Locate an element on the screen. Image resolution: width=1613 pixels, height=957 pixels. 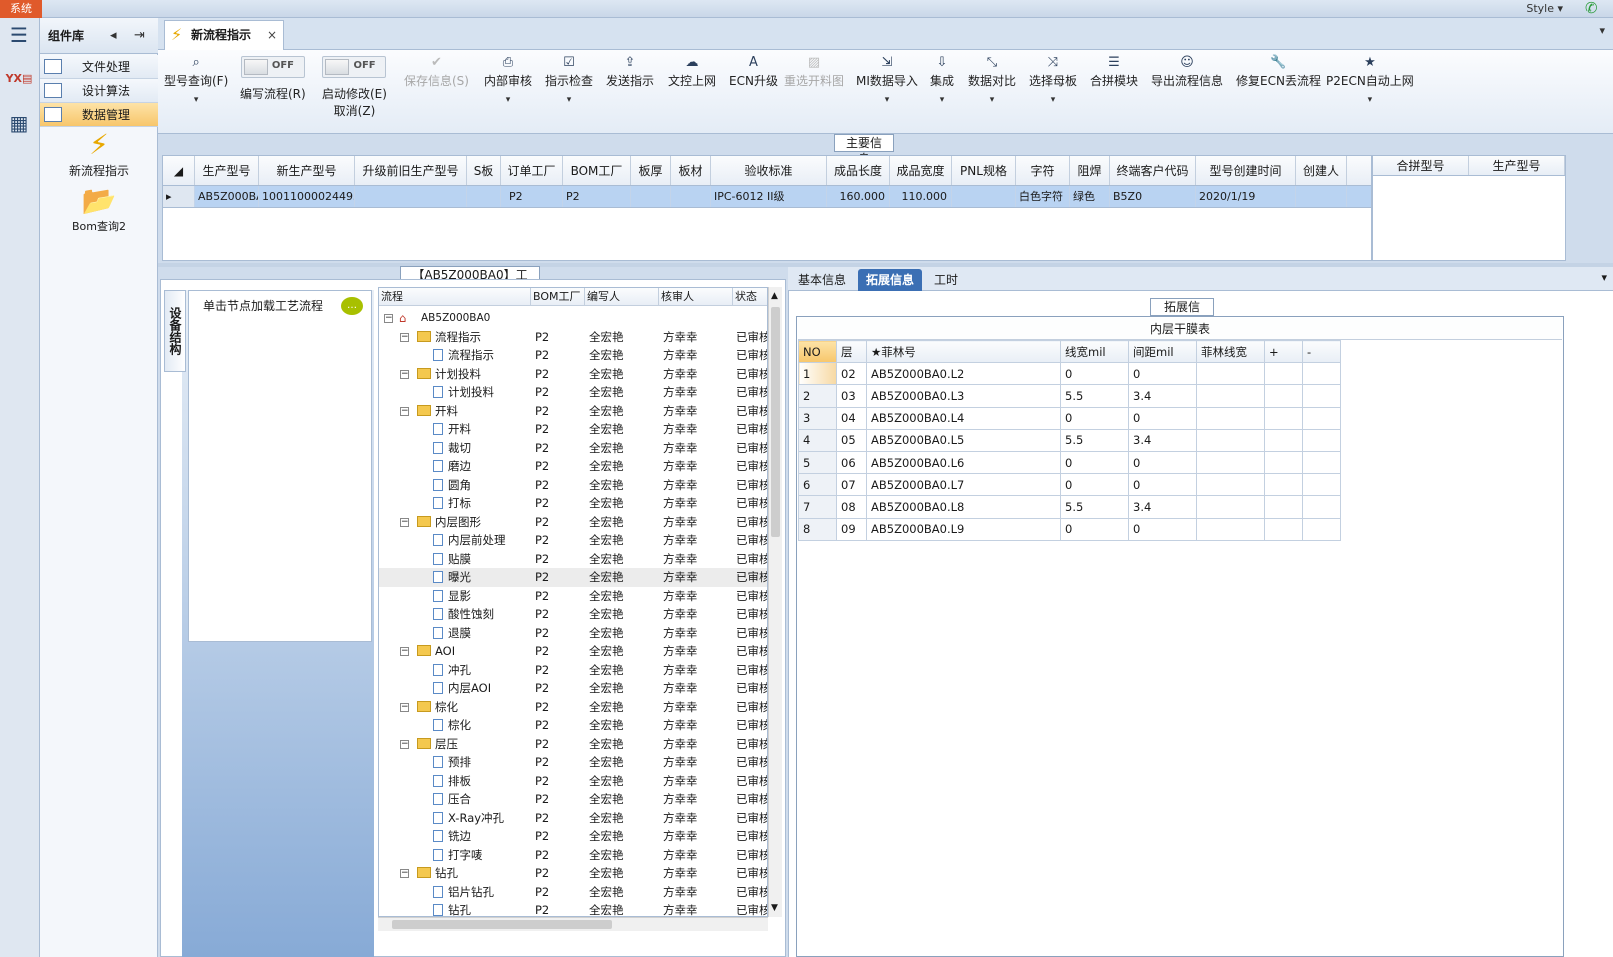
tree-leaf-node: 退膜 P2 全宏艳 方幸幸 已审核 is located at coordinates (573, 633).